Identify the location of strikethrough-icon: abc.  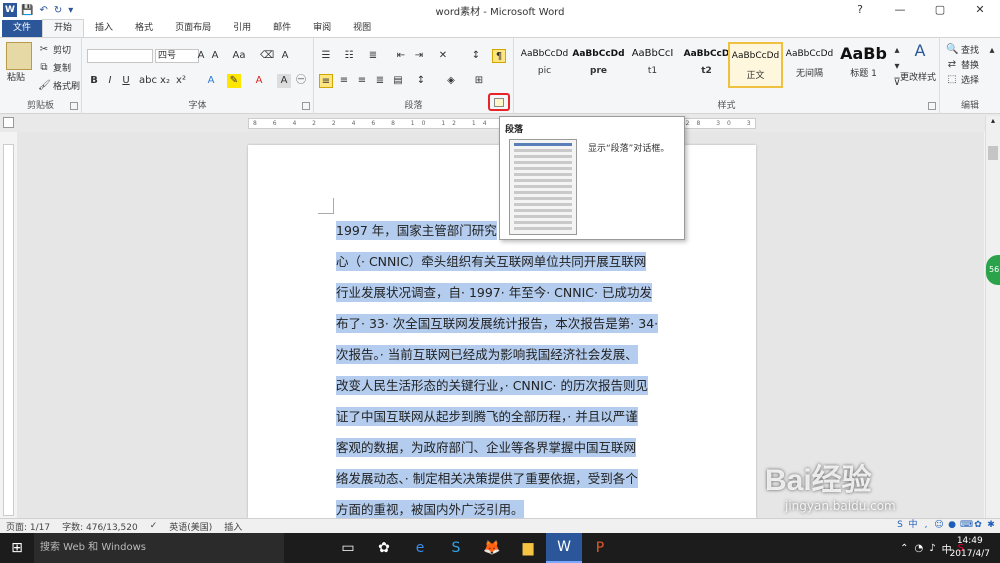
(148, 81).